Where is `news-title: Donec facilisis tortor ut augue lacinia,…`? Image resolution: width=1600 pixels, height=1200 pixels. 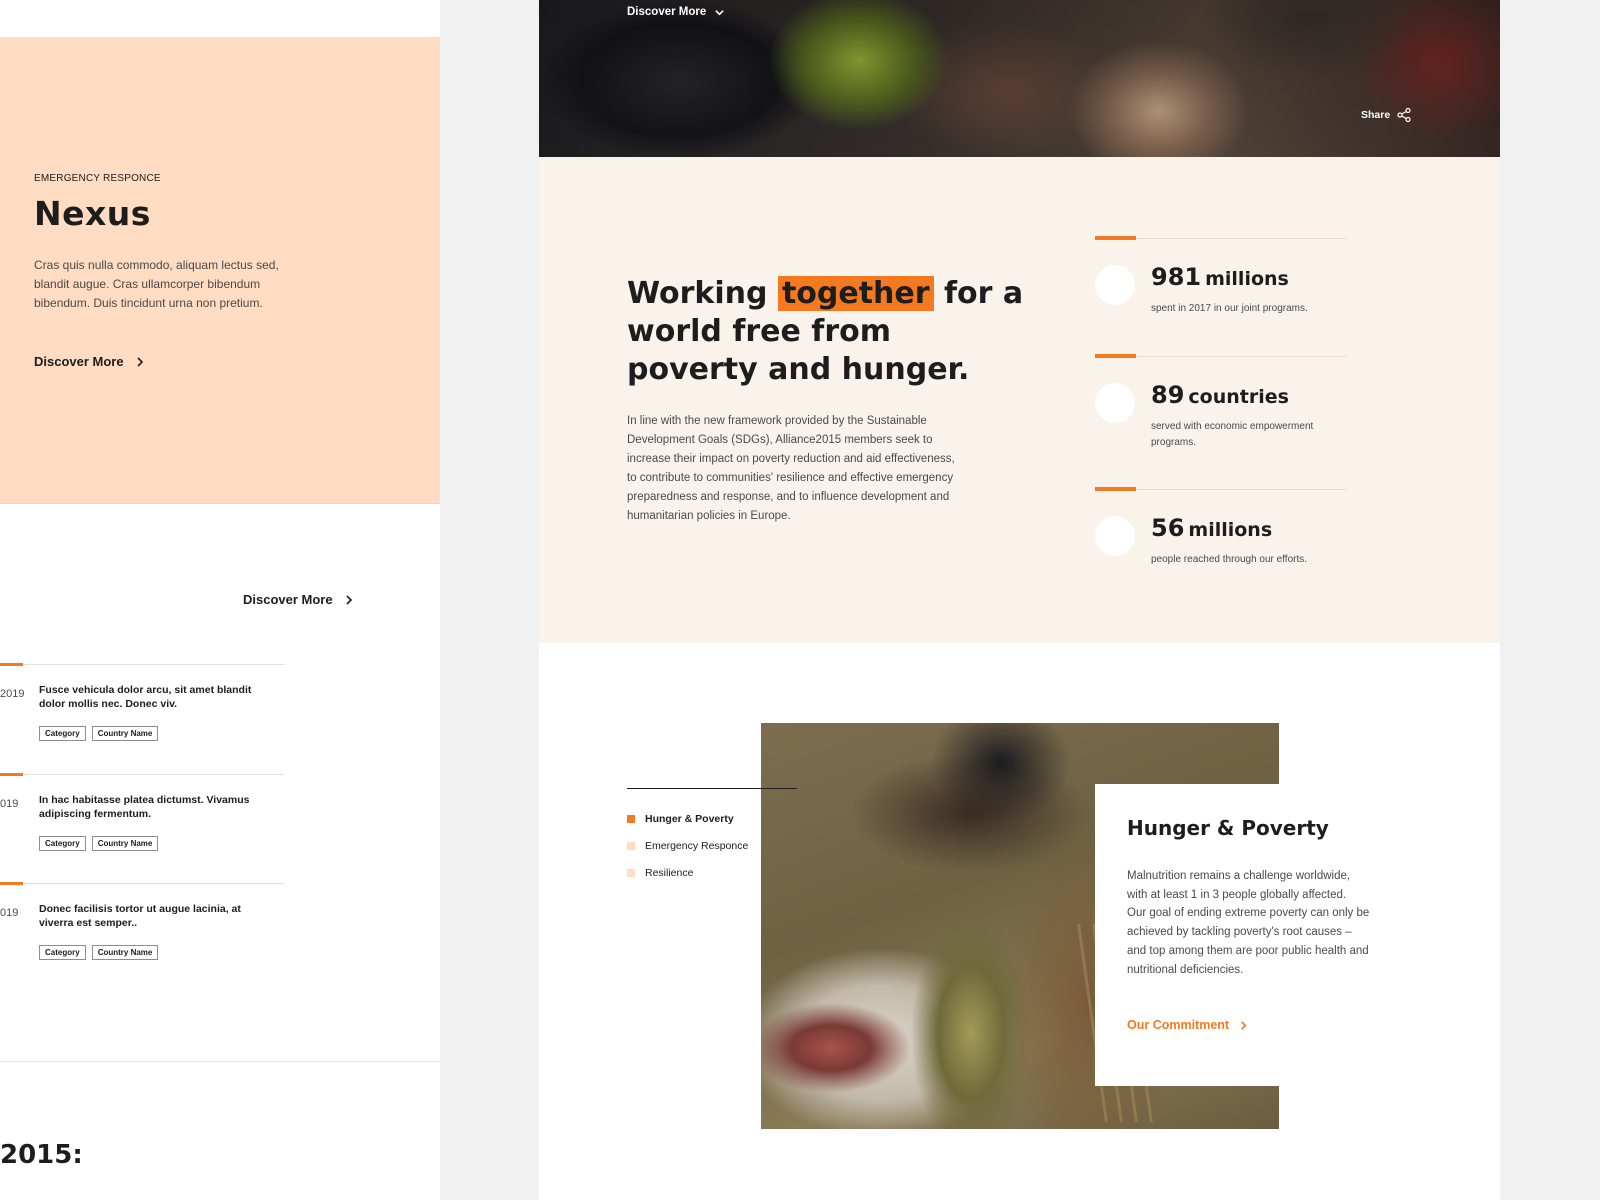 news-title: Donec facilisis tortor ut augue lacinia,… is located at coordinates (146, 916).